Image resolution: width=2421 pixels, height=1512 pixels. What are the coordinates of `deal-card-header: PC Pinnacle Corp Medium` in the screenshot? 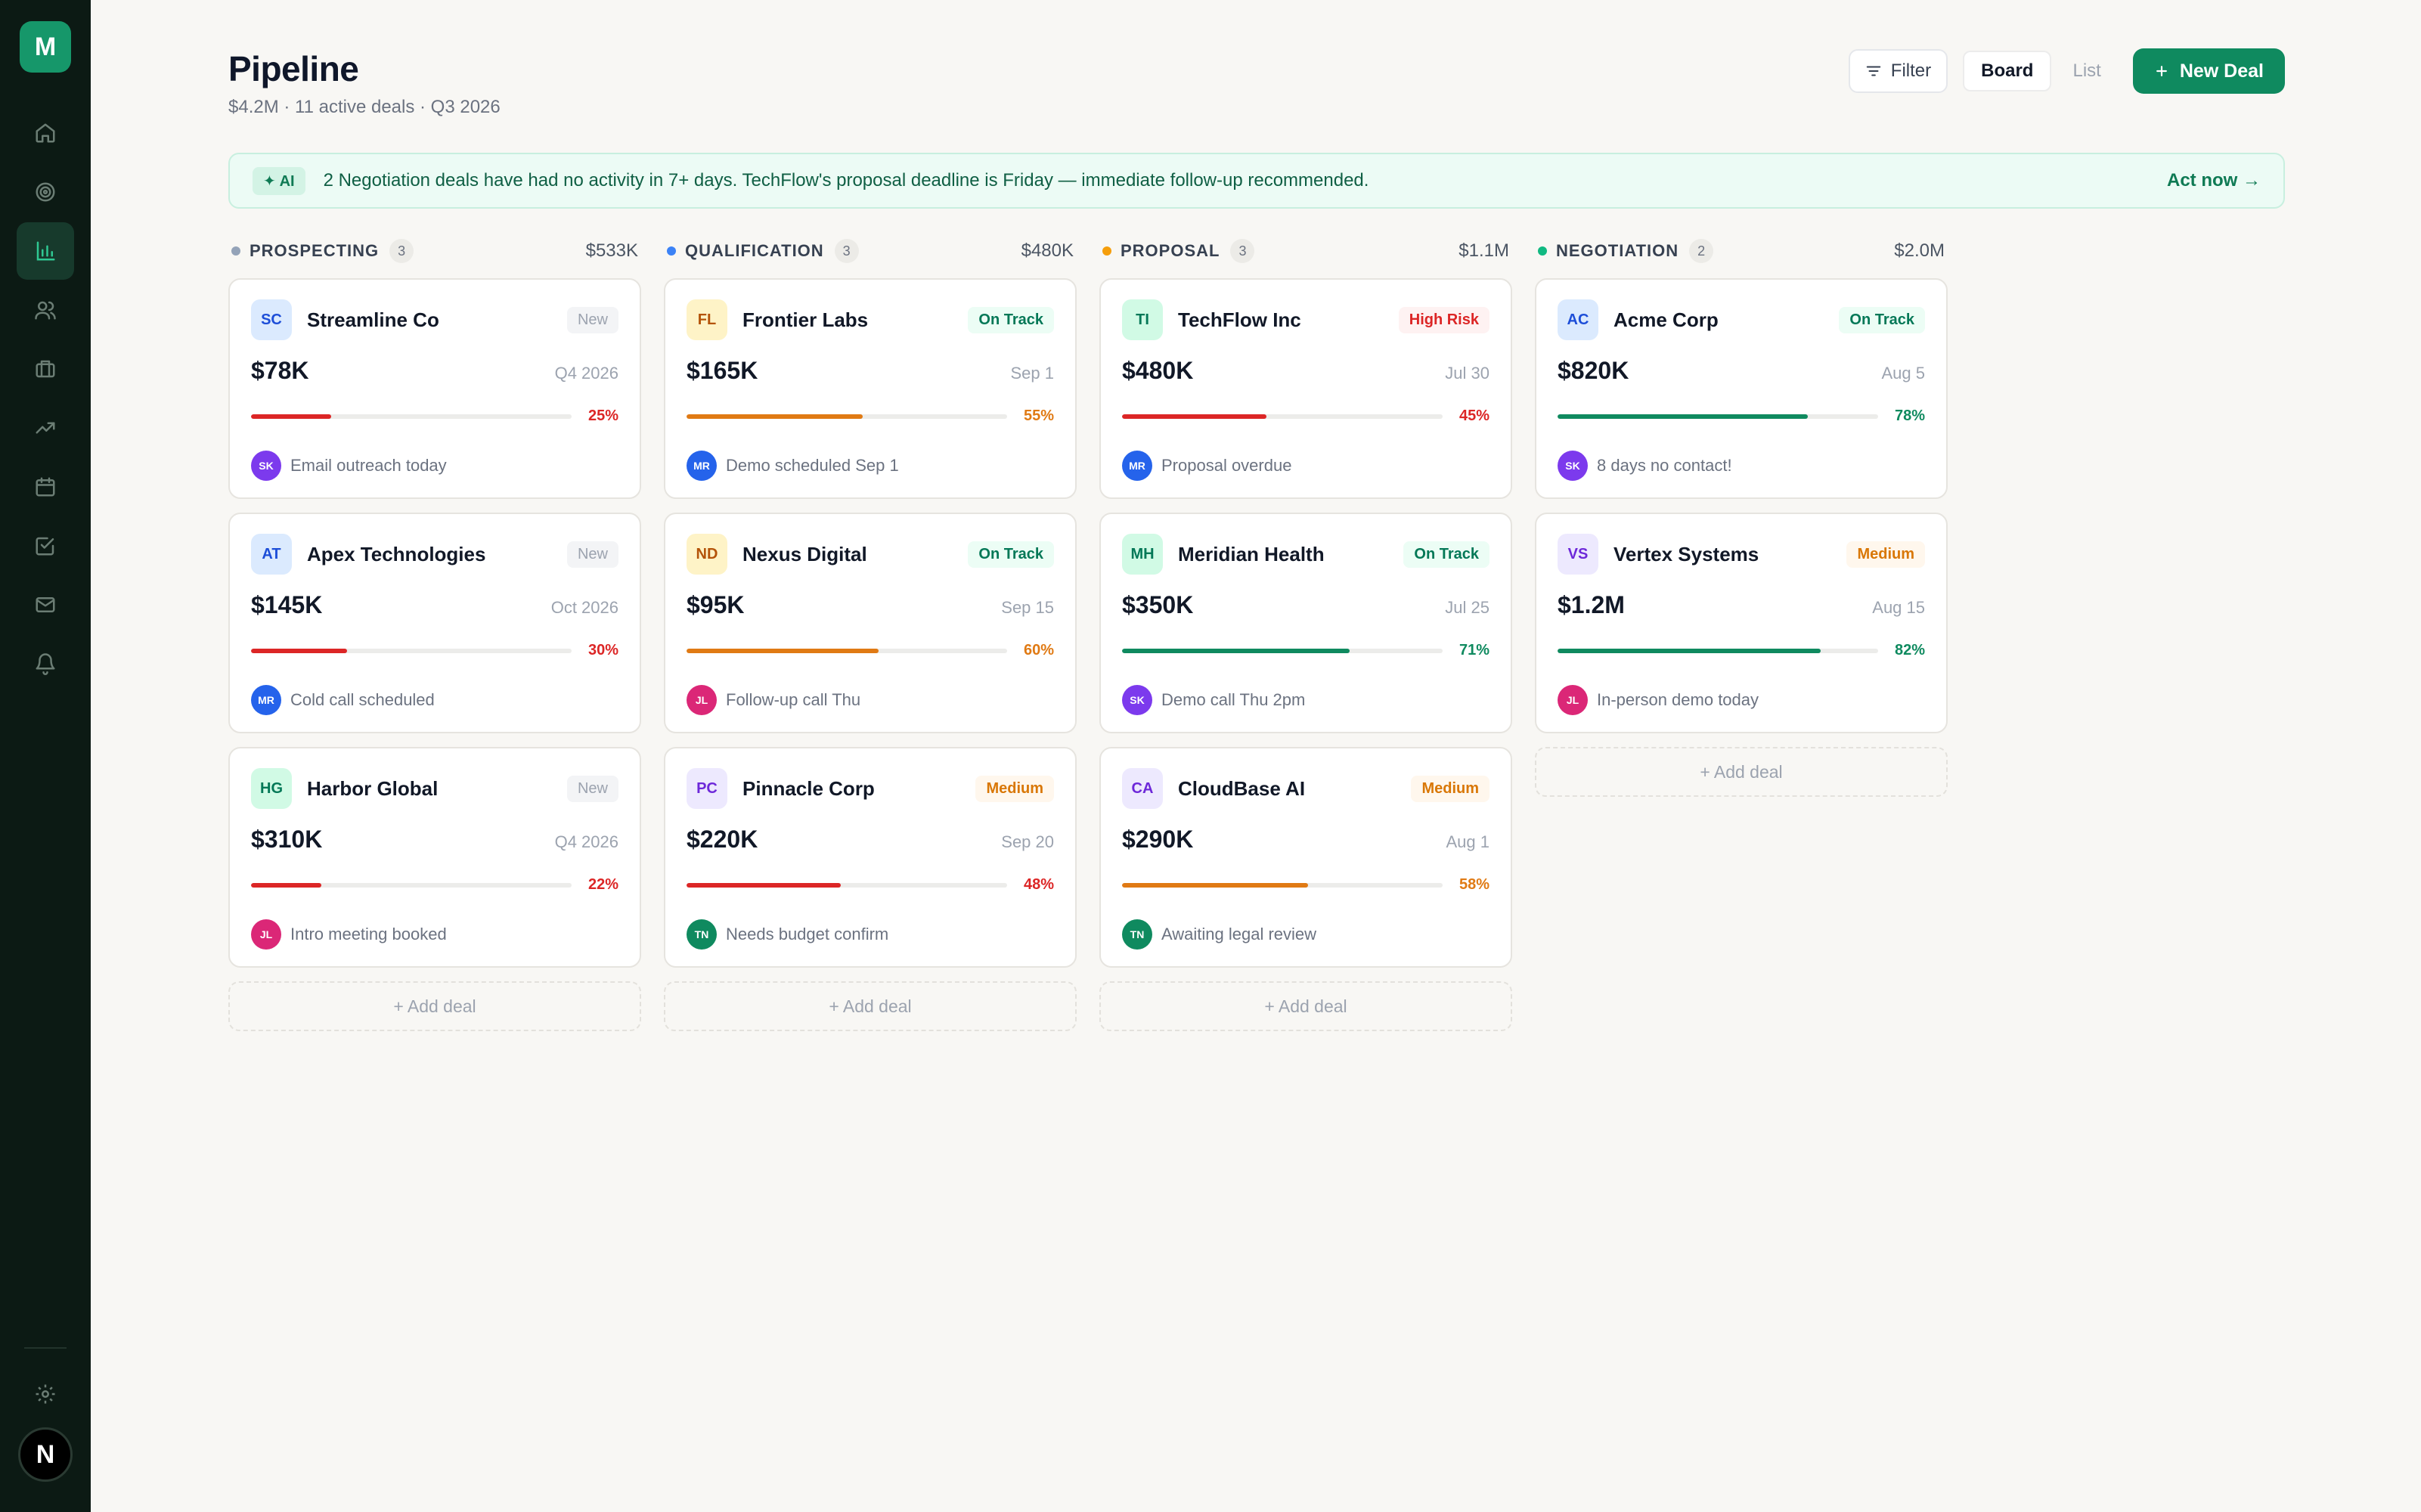 It's located at (871, 788).